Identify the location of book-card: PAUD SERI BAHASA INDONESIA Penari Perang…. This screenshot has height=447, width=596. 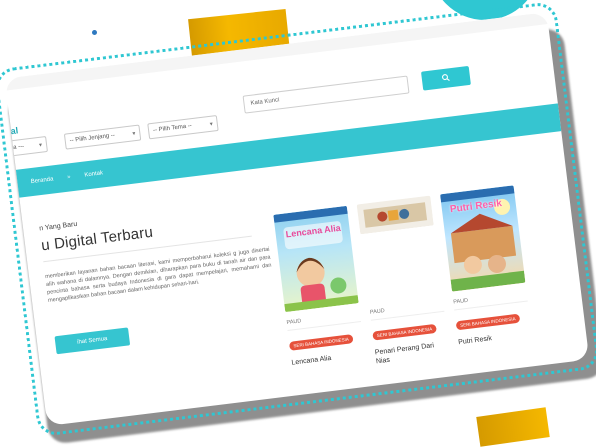
(403, 281).